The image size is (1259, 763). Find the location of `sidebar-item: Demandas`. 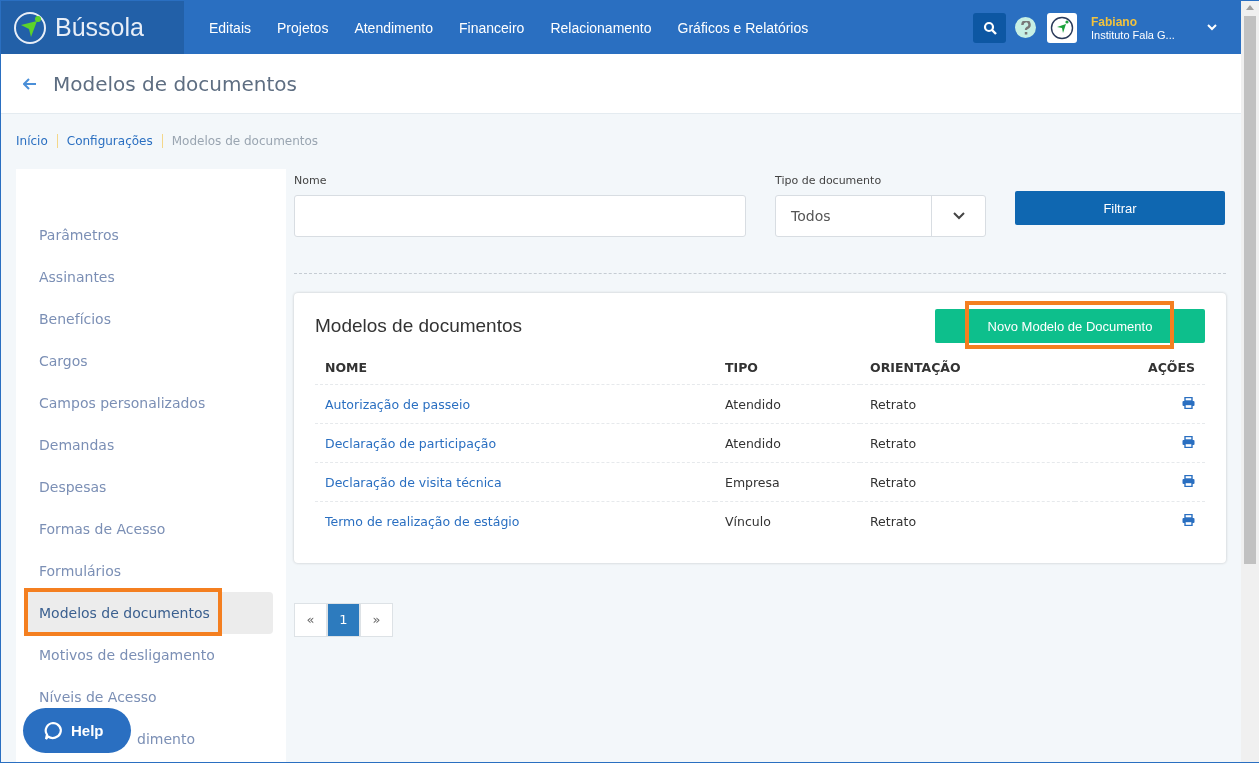

sidebar-item: Demandas is located at coordinates (77, 445).